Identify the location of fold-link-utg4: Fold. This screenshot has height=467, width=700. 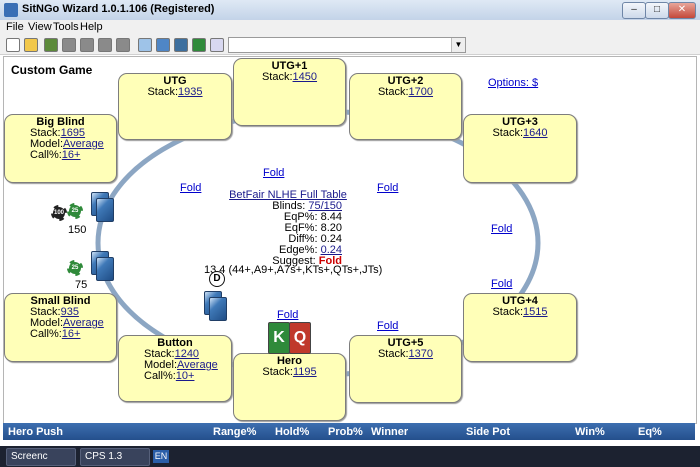
(501, 284).